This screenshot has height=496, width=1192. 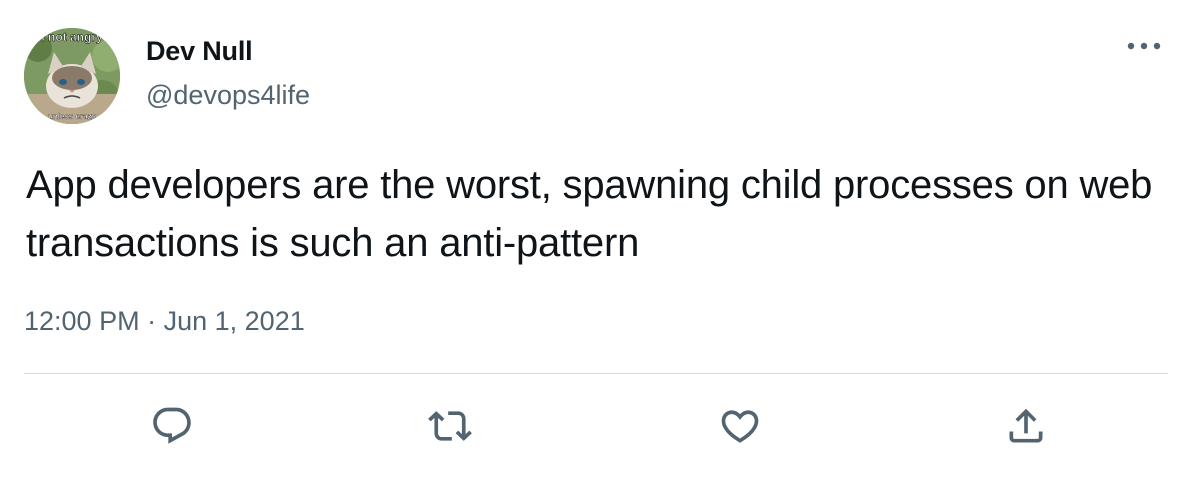 What do you see at coordinates (596, 373) in the screenshot?
I see `divider` at bounding box center [596, 373].